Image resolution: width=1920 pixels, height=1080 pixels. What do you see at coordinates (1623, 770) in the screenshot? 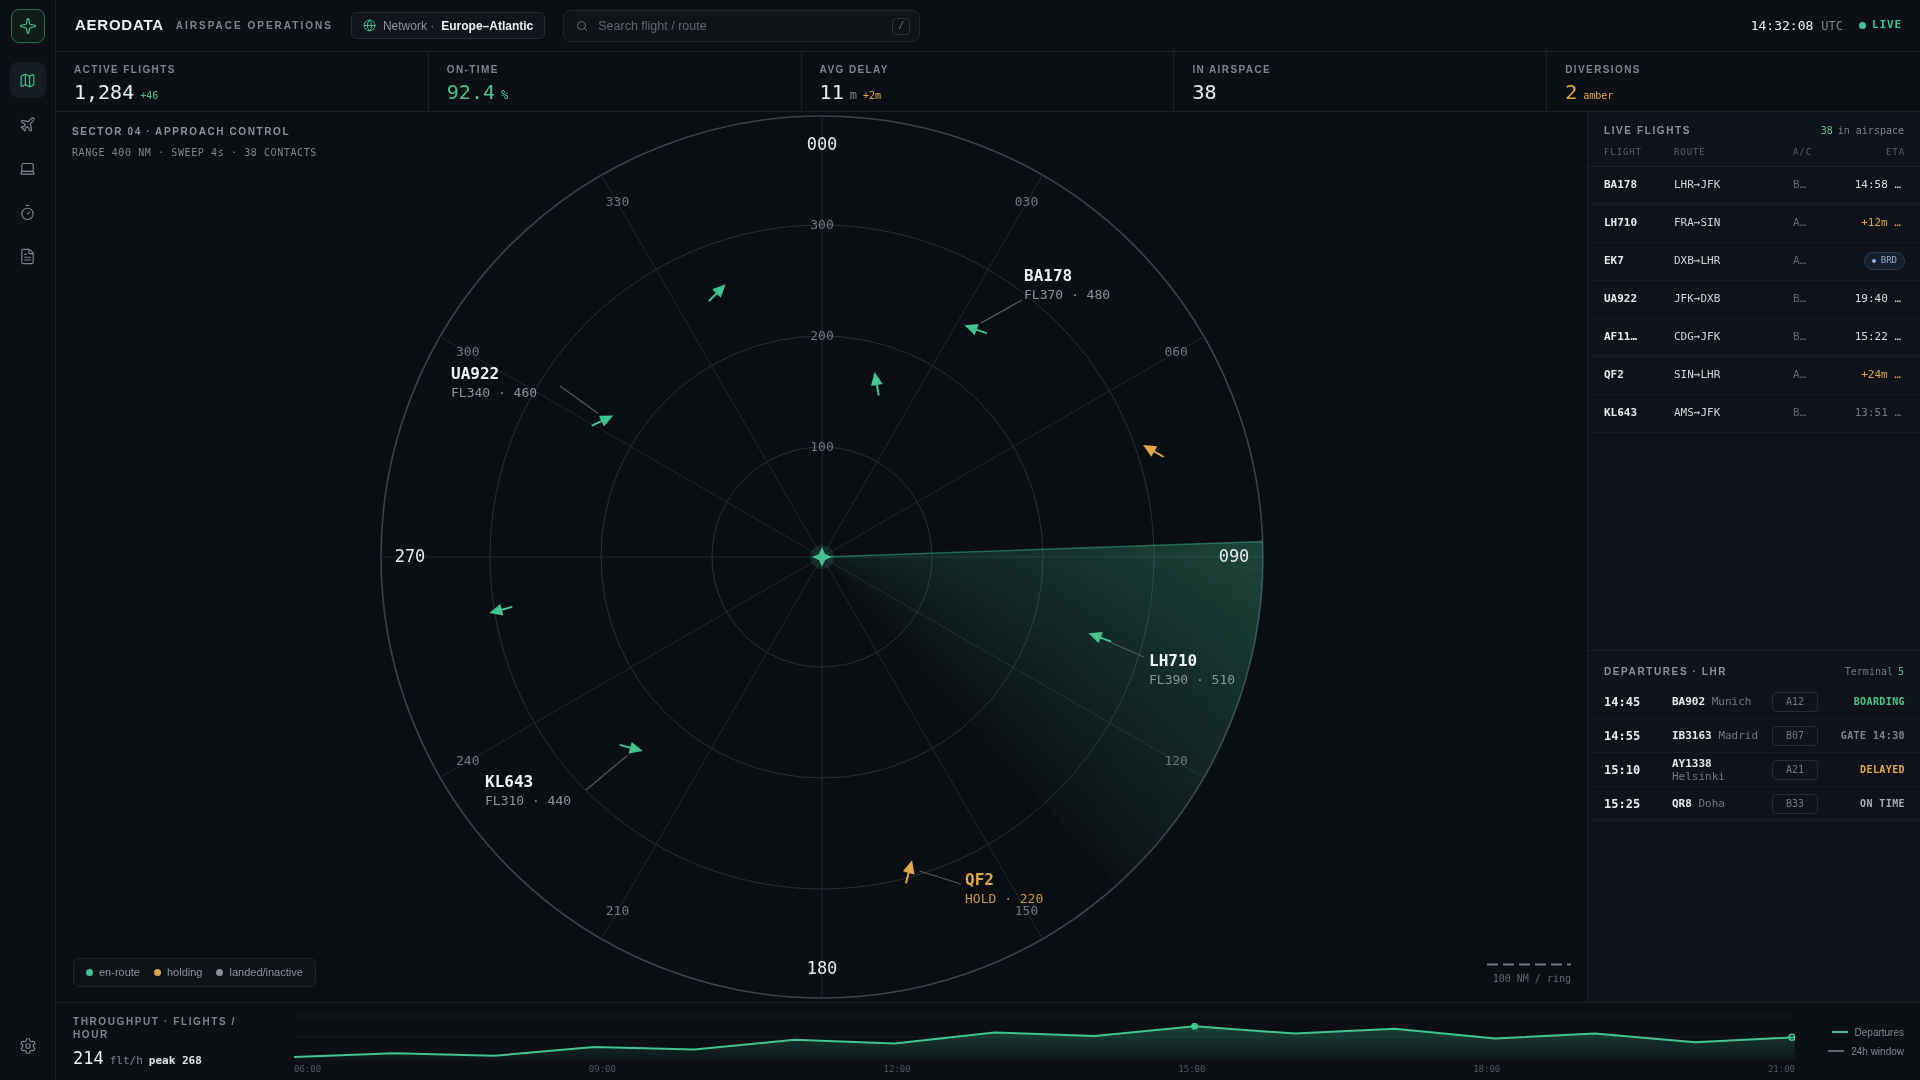
I see `departure-time: 15:10` at bounding box center [1623, 770].